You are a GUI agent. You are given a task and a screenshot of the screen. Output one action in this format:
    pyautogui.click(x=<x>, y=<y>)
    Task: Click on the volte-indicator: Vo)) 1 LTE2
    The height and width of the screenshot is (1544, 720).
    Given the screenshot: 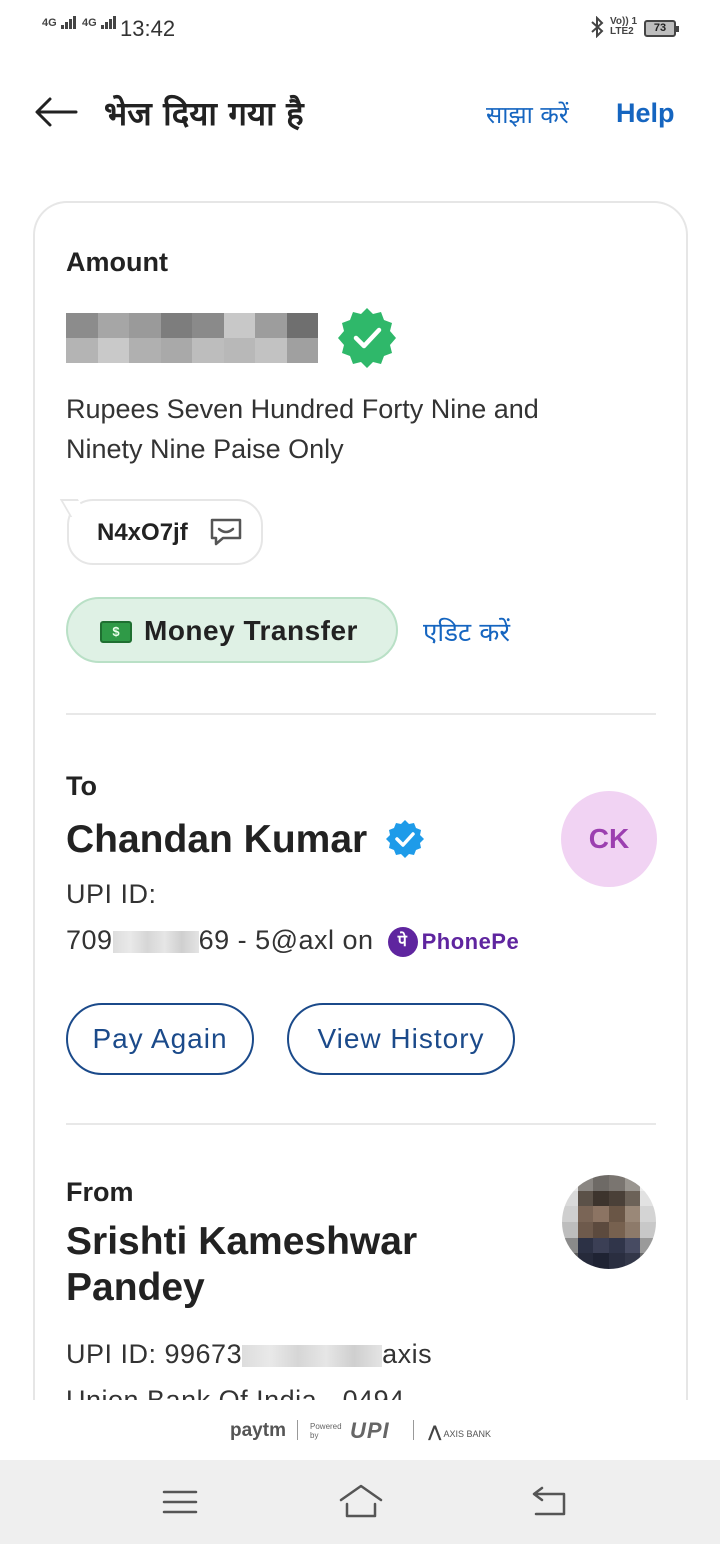 What is the action you would take?
    pyautogui.click(x=623, y=27)
    